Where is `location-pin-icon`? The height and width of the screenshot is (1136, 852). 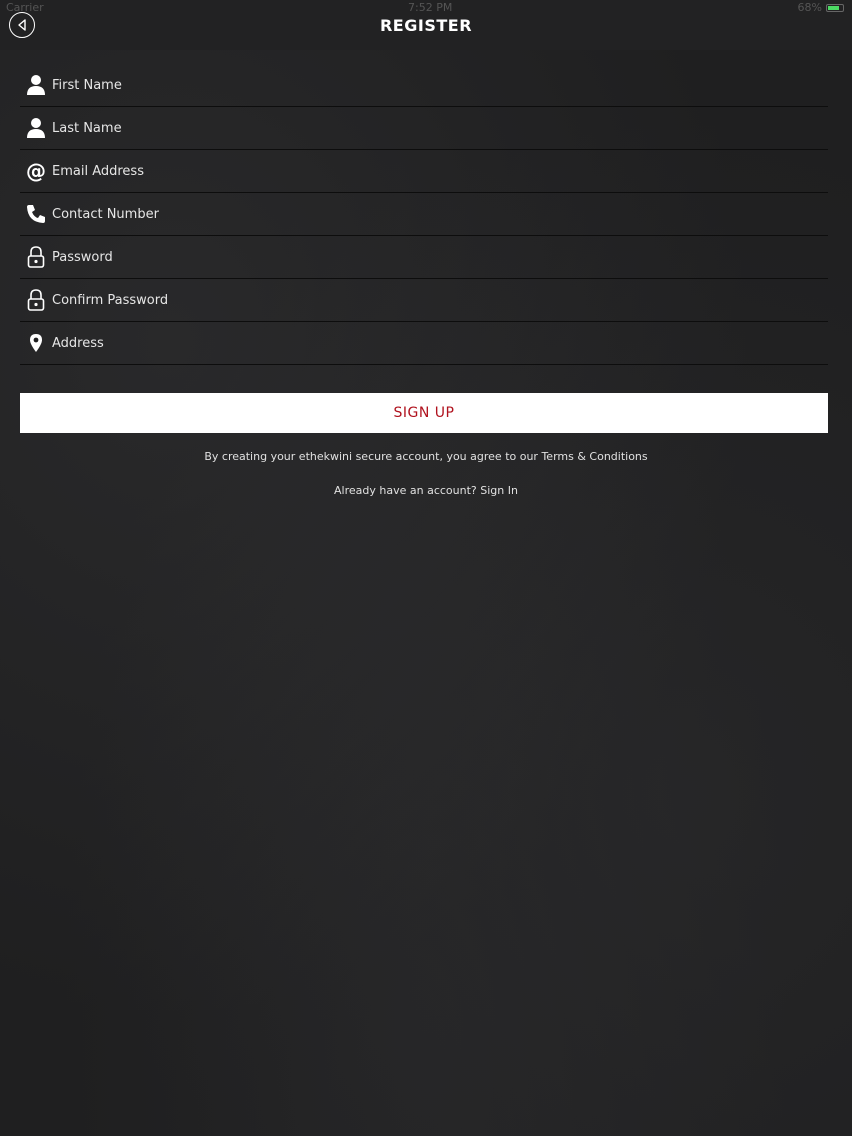
location-pin-icon is located at coordinates (36, 343).